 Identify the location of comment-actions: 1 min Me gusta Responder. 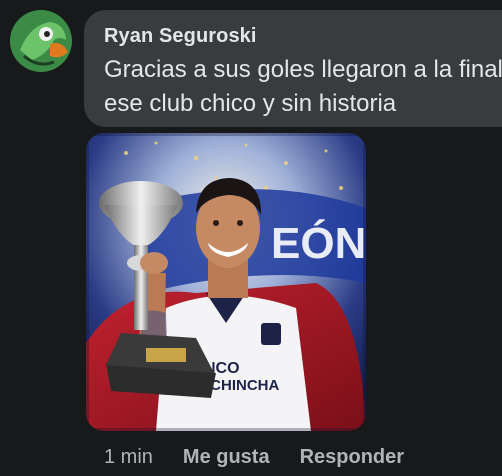
(269, 457).